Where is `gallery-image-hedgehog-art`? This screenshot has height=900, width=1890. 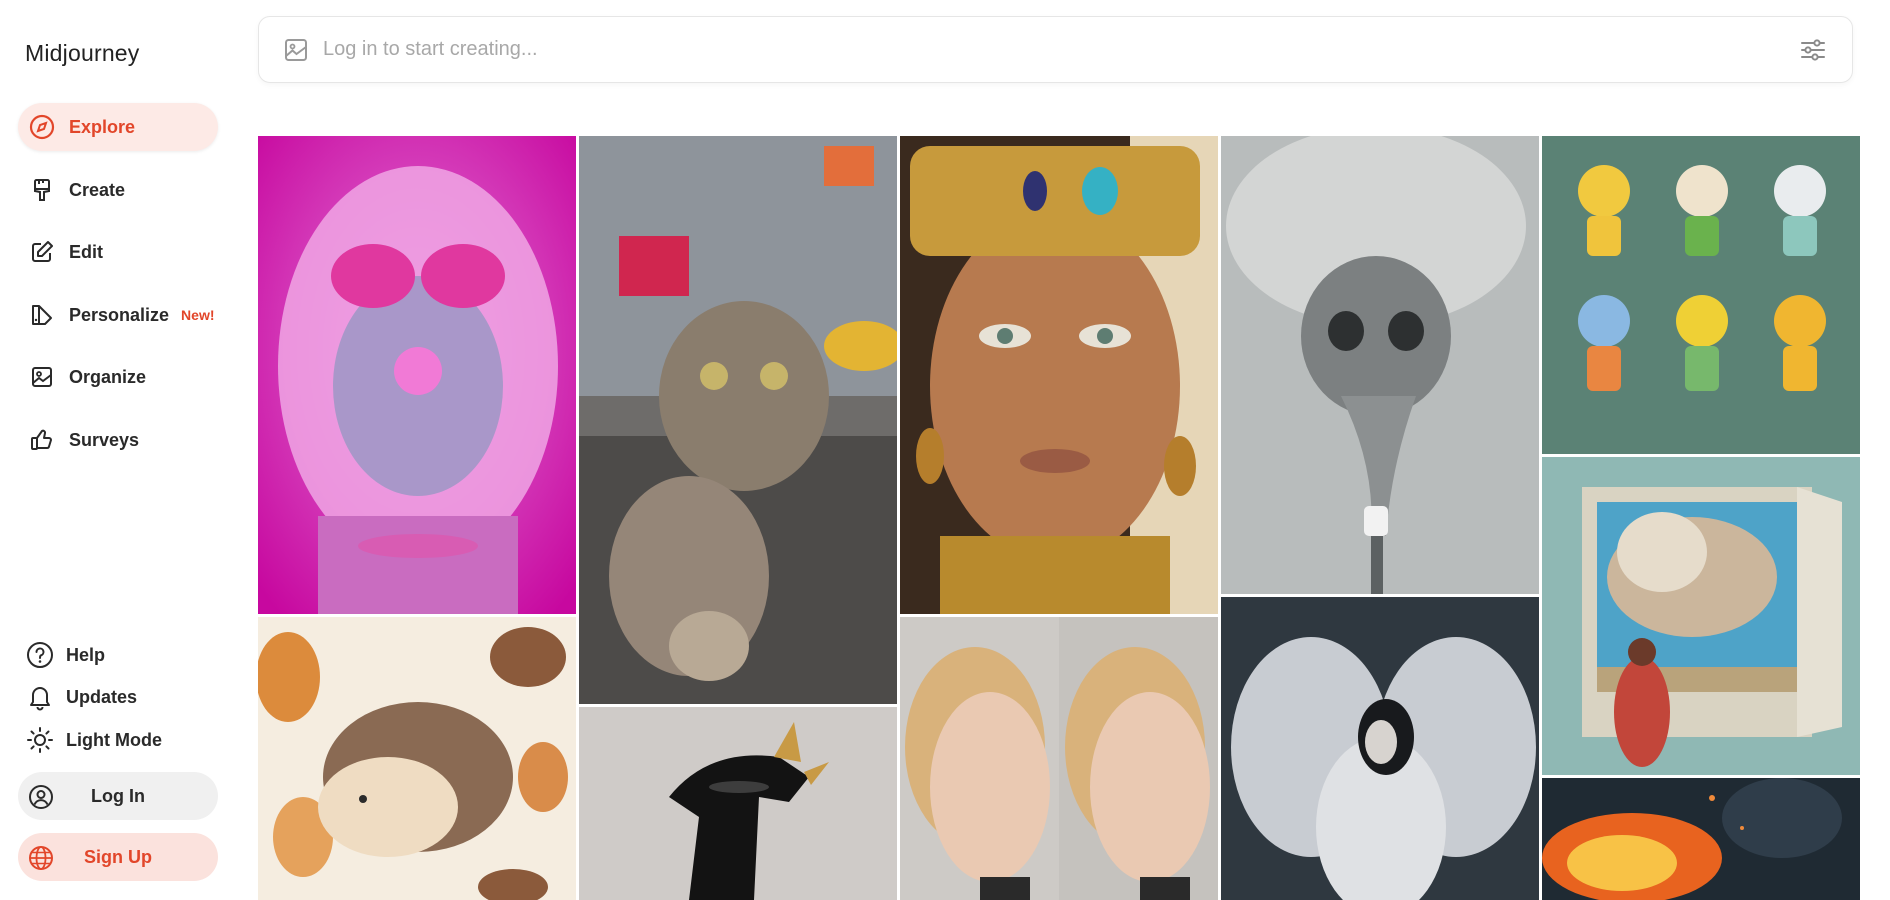 gallery-image-hedgehog-art is located at coordinates (417, 758).